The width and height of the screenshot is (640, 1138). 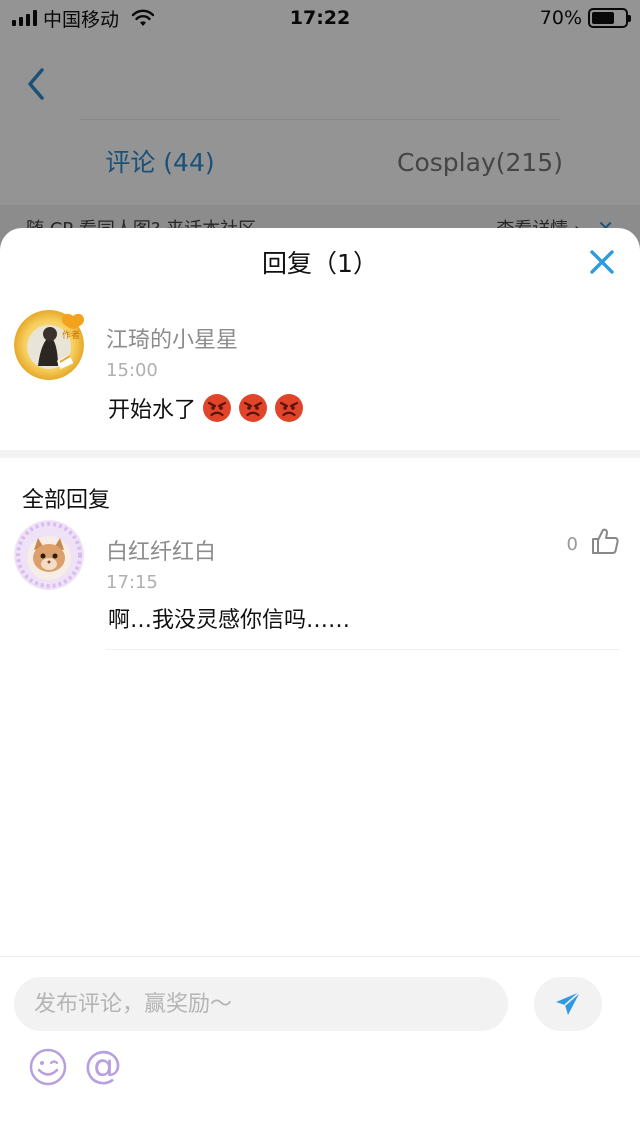 I want to click on reply-divider, so click(x=363, y=649).